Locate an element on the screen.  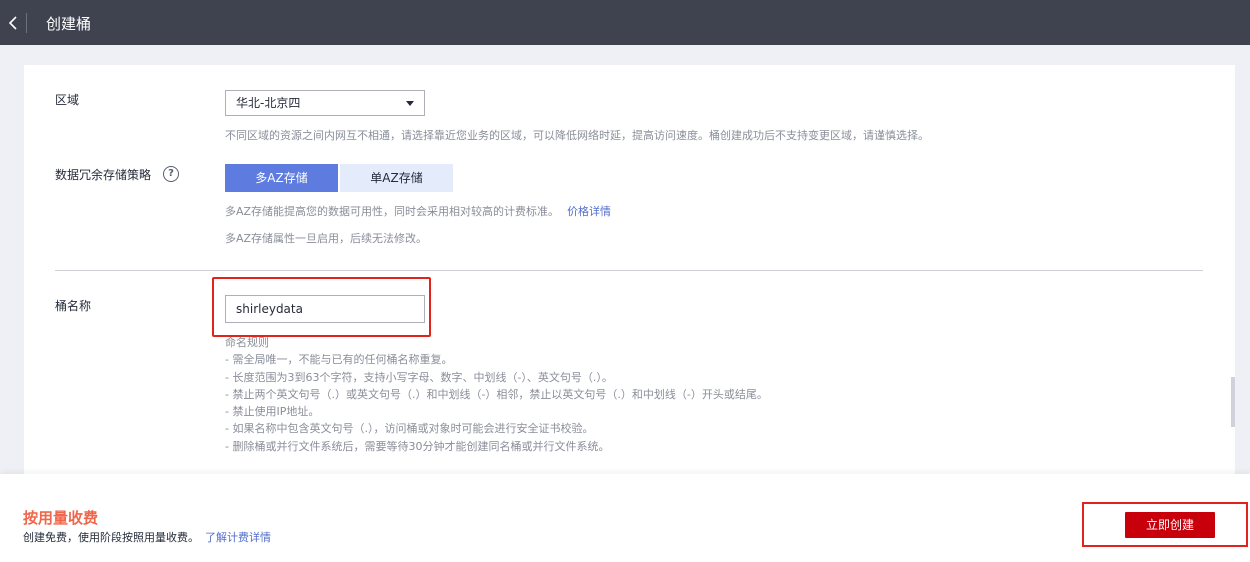
chevron-left-icon is located at coordinates (12, 23).